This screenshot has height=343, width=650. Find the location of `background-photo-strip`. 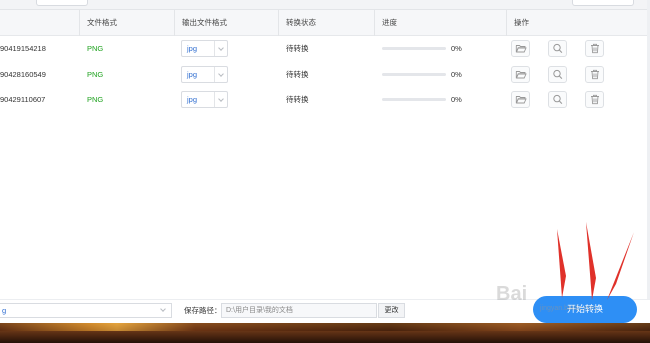

background-photo-strip is located at coordinates (325, 333).